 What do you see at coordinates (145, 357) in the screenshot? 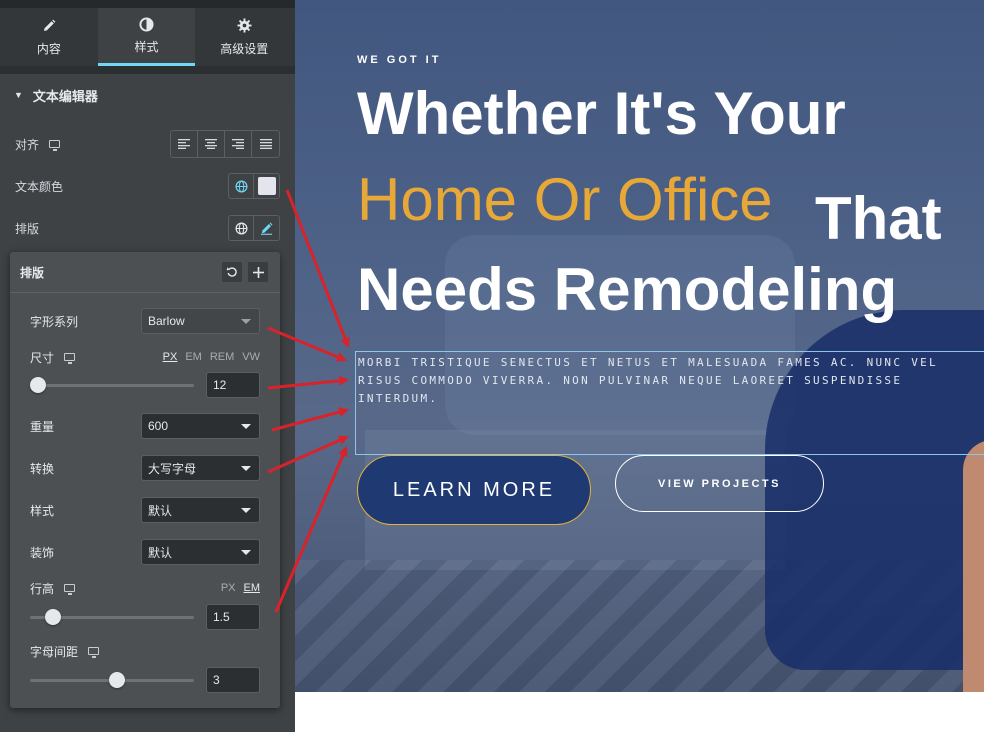
I see `size-row: 尺寸 PX EM REM VW` at bounding box center [145, 357].